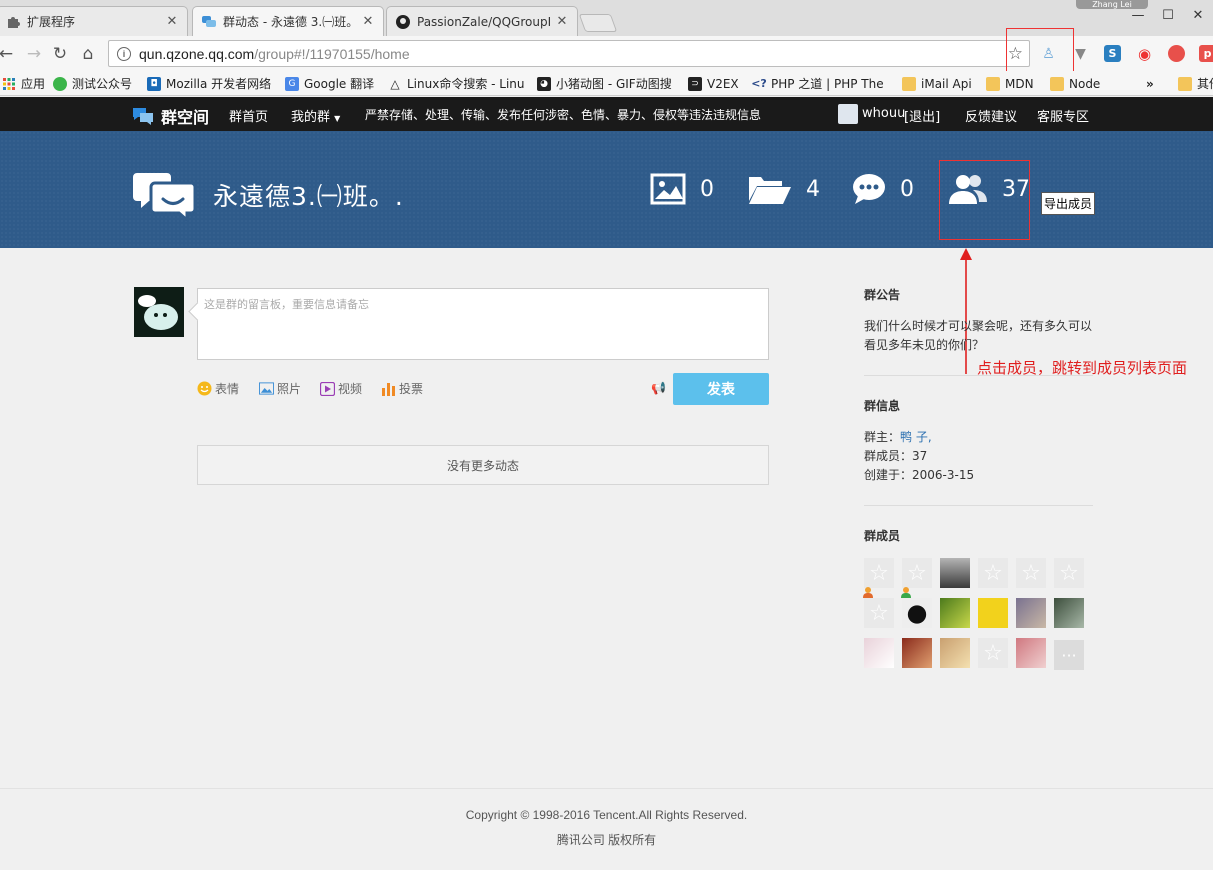 The height and width of the screenshot is (870, 1213). Describe the element at coordinates (695, 83) in the screenshot. I see `v2ex-icon: ⊃` at that location.